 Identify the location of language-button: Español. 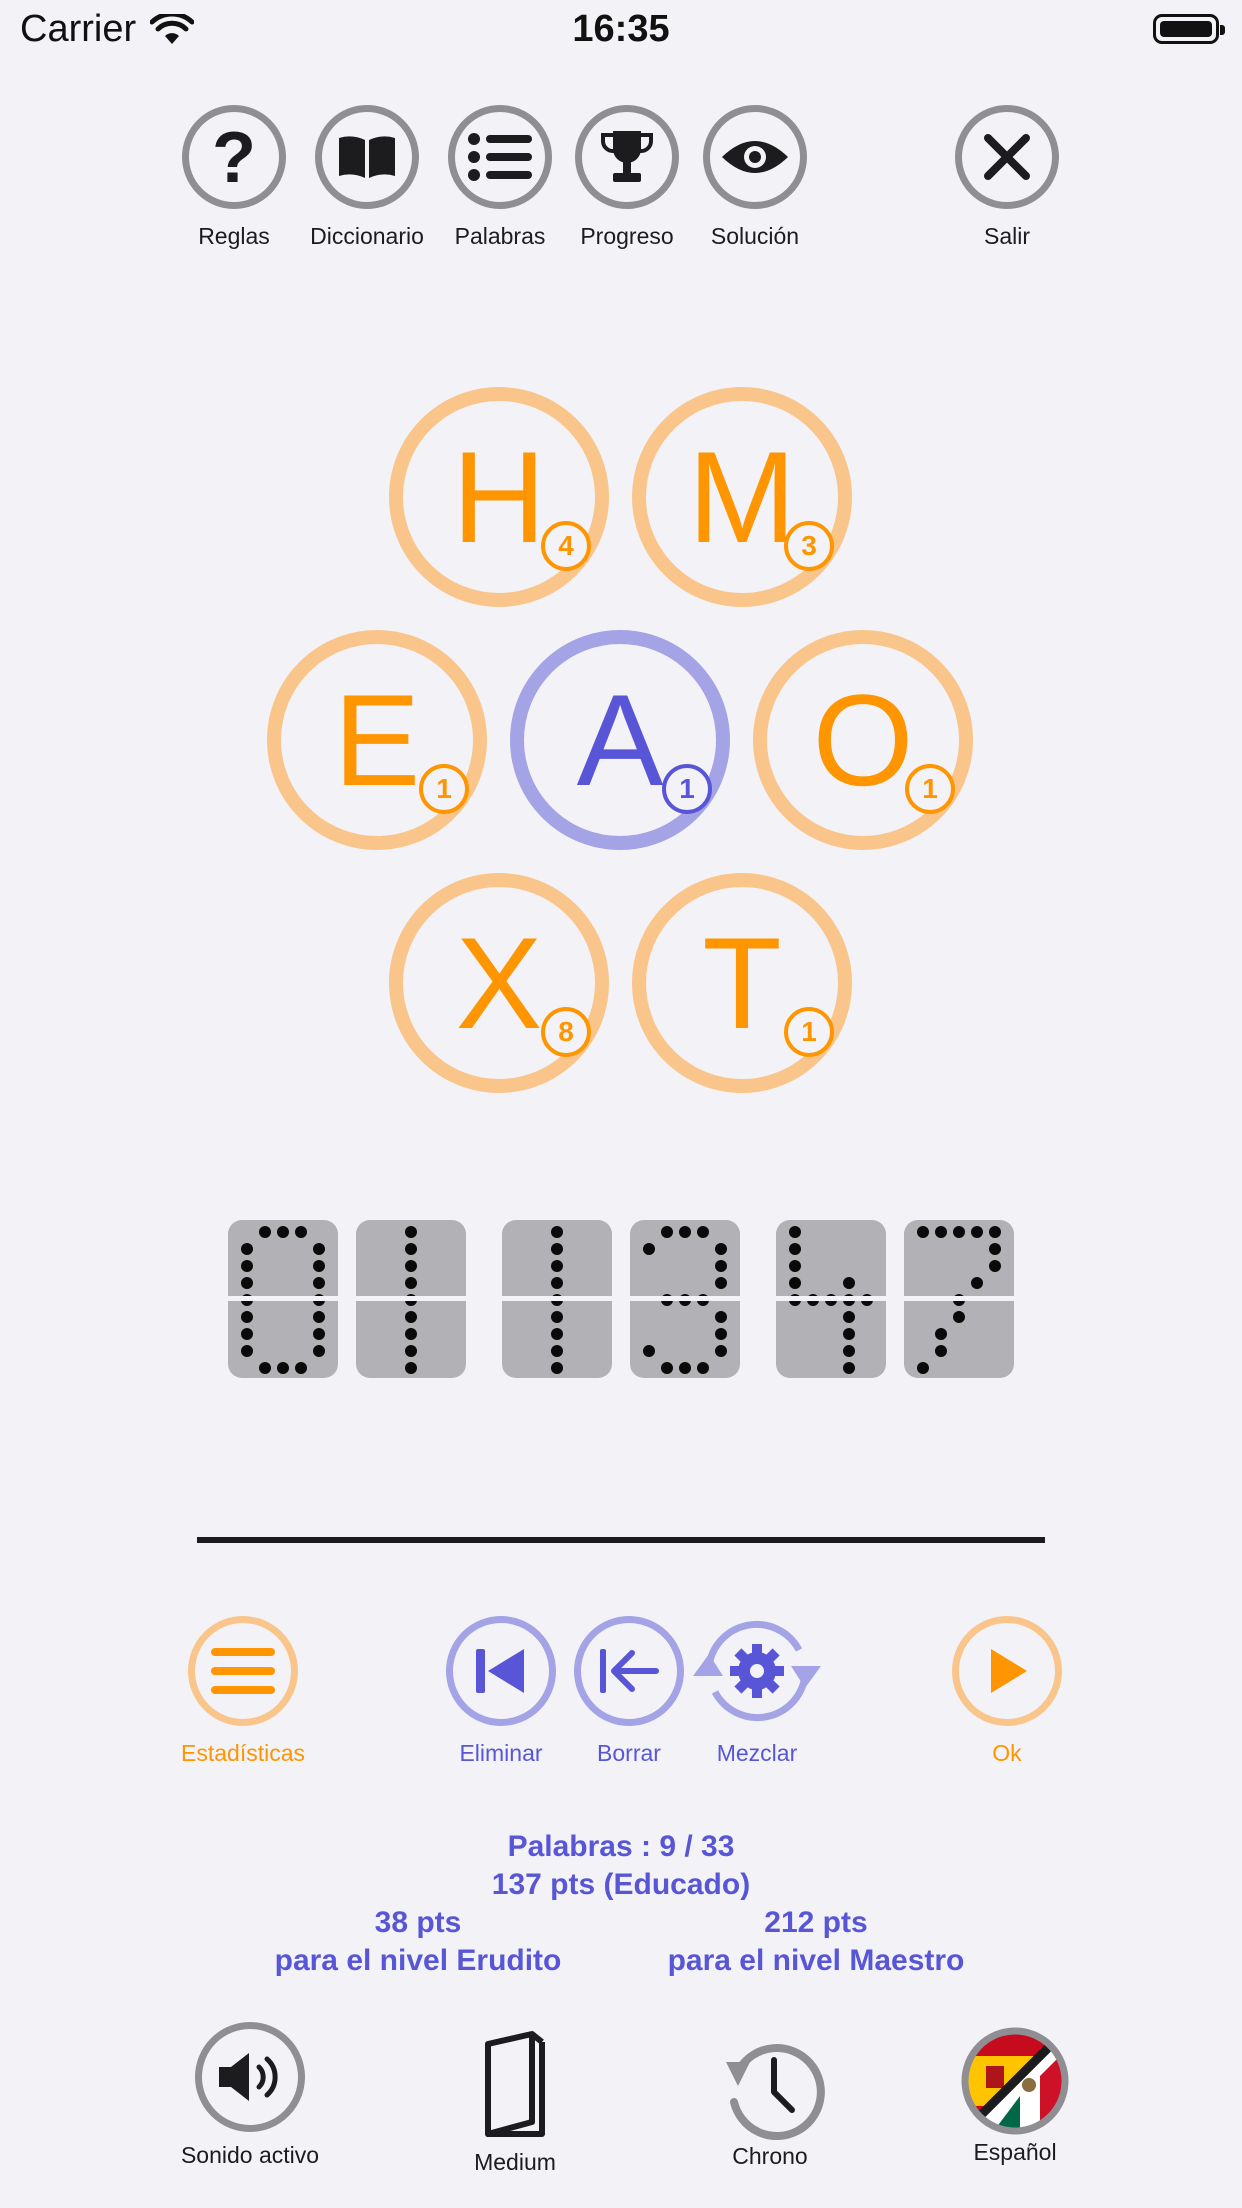
(1015, 2096).